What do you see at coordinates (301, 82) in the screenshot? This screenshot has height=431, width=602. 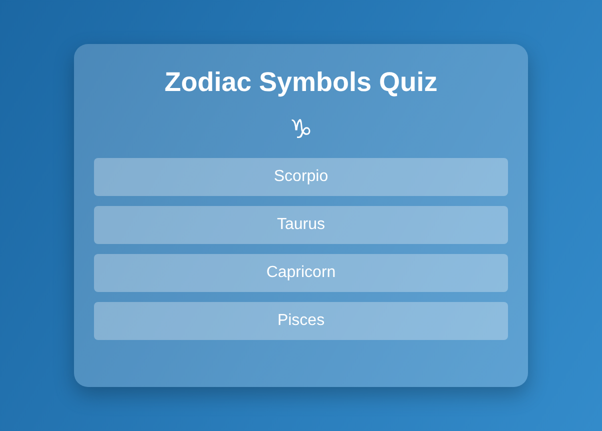 I see `quiz-title: Zodiac Symbols Quiz` at bounding box center [301, 82].